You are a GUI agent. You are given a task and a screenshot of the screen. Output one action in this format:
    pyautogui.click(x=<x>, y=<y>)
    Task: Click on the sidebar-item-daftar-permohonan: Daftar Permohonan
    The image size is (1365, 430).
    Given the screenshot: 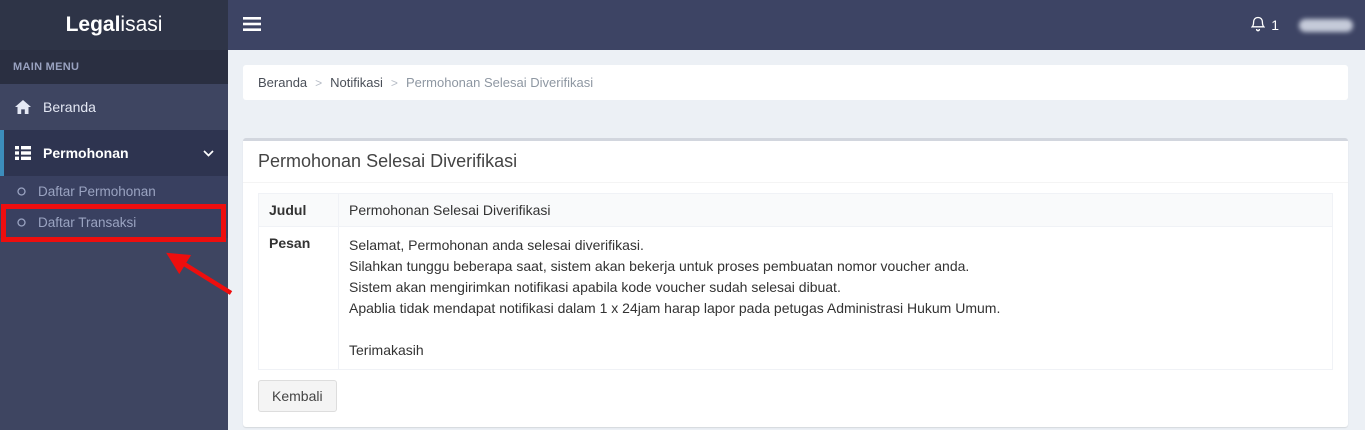 What is the action you would take?
    pyautogui.click(x=114, y=191)
    